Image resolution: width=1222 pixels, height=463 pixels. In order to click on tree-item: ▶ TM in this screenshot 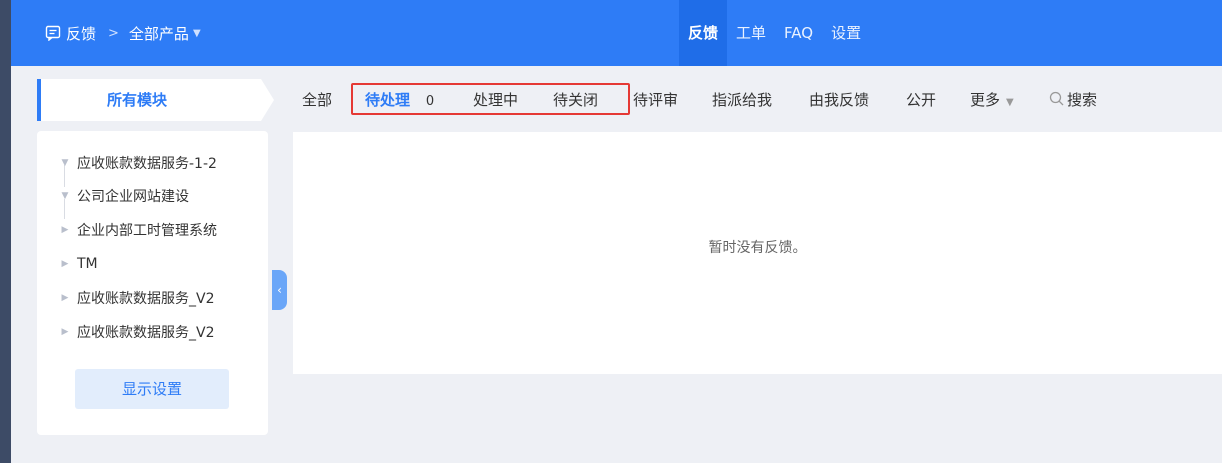, I will do `click(156, 264)`.